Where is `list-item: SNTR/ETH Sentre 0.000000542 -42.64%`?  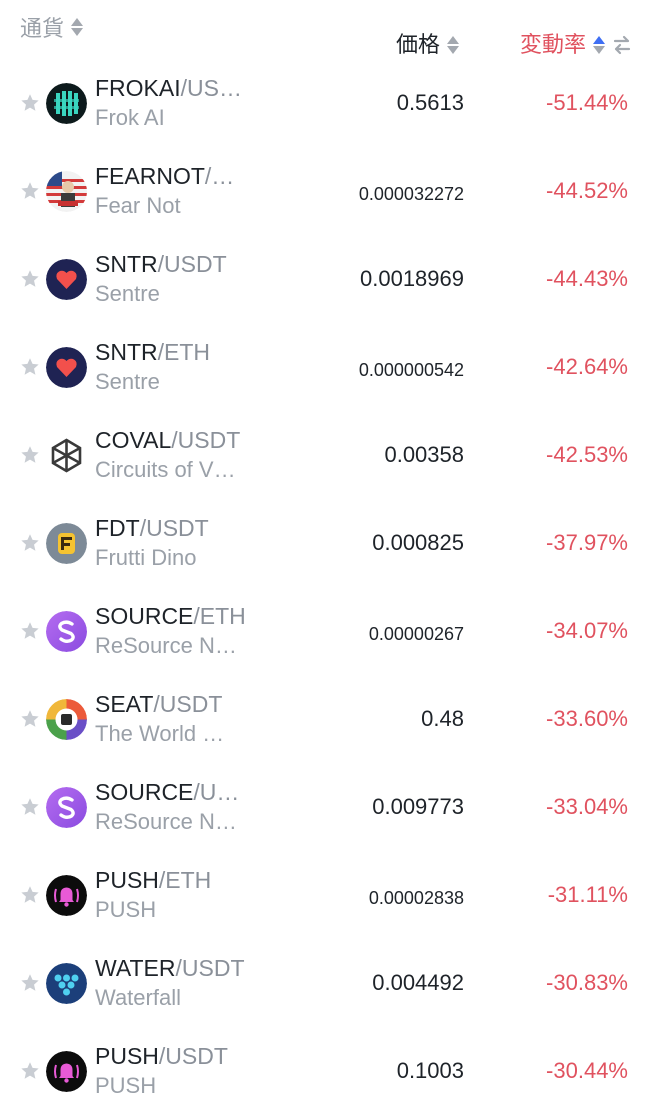 list-item: SNTR/ETH Sentre 0.000000542 -42.64% is located at coordinates (325, 367).